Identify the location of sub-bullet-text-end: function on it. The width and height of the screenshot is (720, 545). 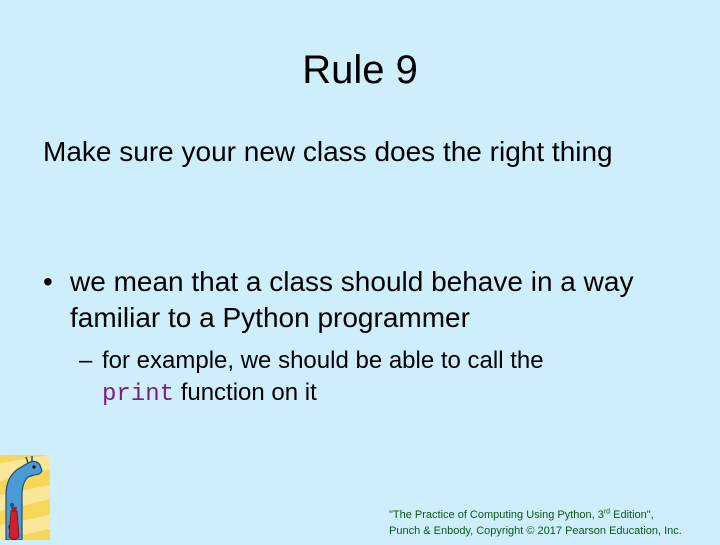
(248, 392).